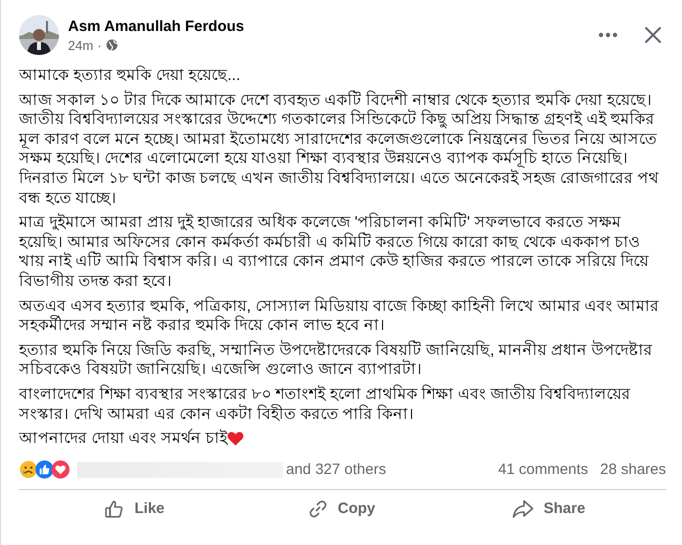 This screenshot has width=682, height=545. I want to click on globe-icon, so click(112, 45).